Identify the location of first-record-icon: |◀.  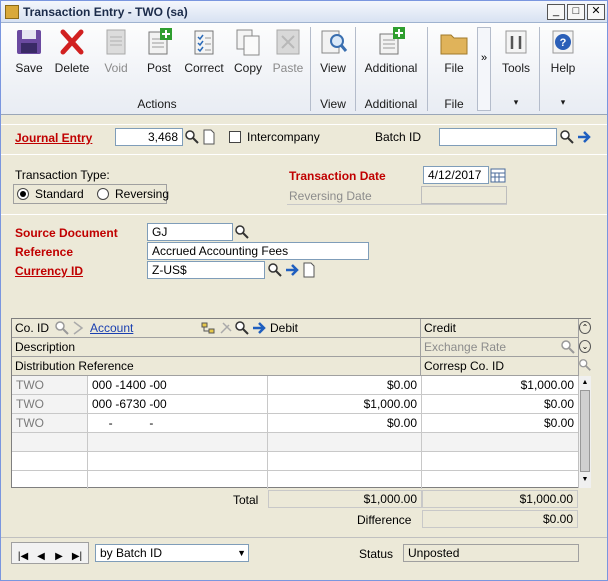
(23, 557).